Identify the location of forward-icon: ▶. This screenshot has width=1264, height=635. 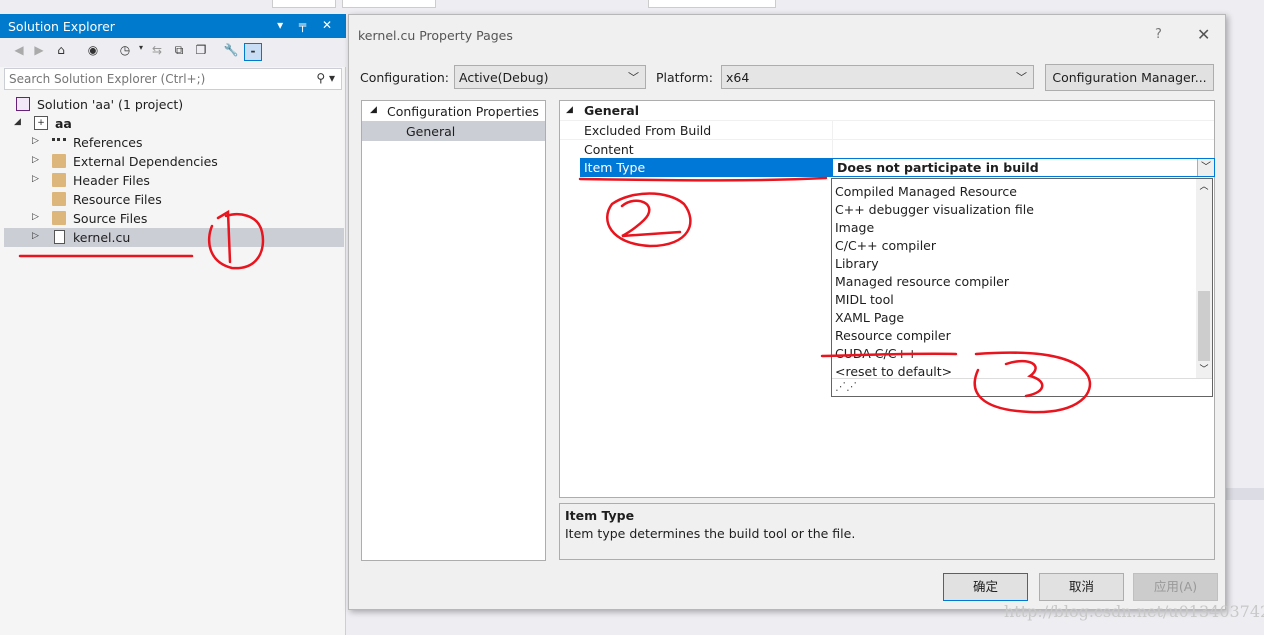
(39, 52).